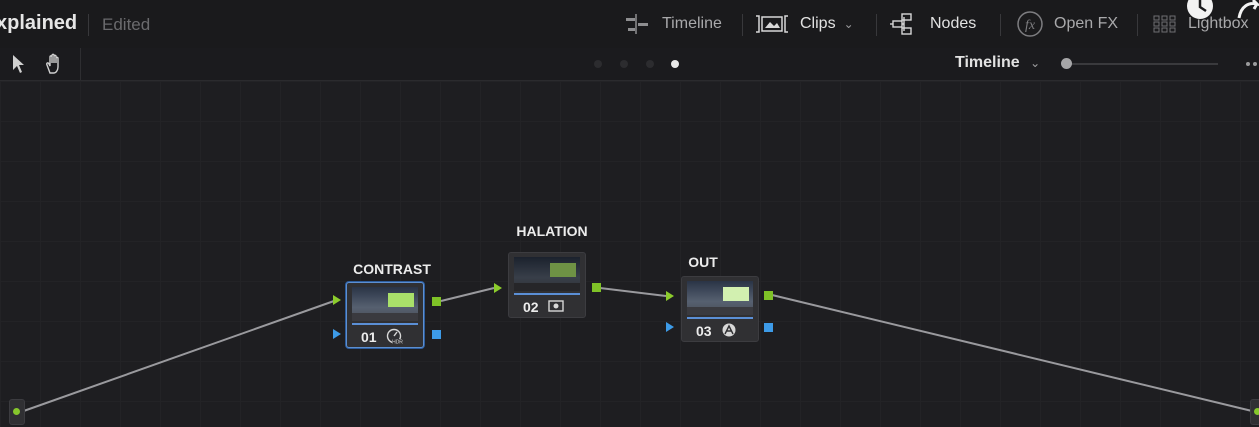 The image size is (1259, 427). Describe the element at coordinates (1248, 9) in the screenshot. I see `redo-arrow-icon` at that location.